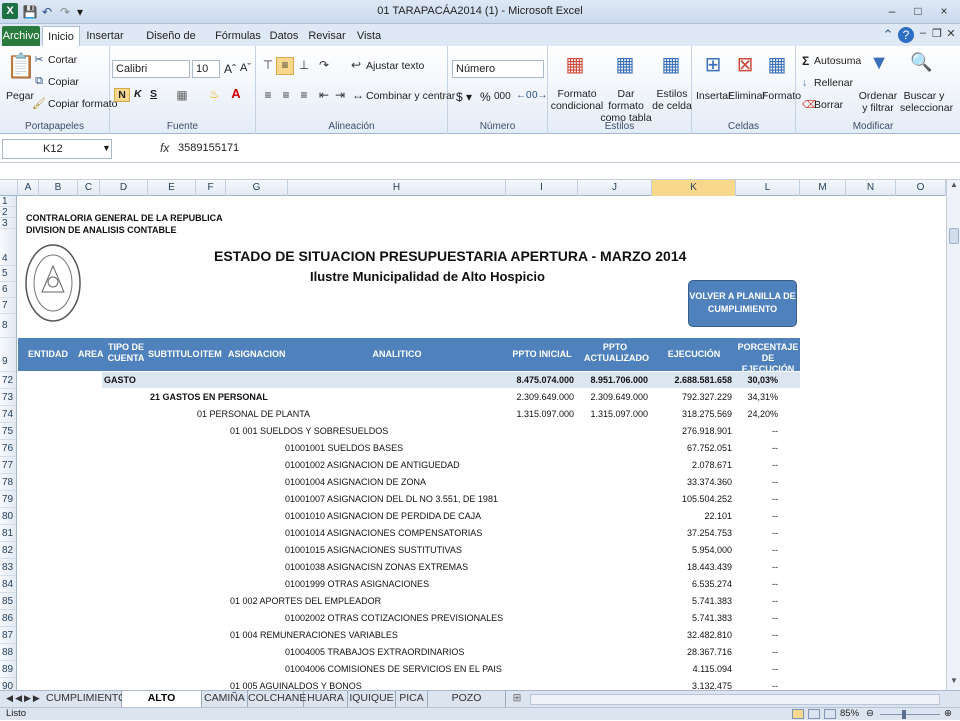 This screenshot has width=960, height=721. What do you see at coordinates (615, 414) in the screenshot?
I see `ppto-actualizado-cell: 1.315.097.000` at bounding box center [615, 414].